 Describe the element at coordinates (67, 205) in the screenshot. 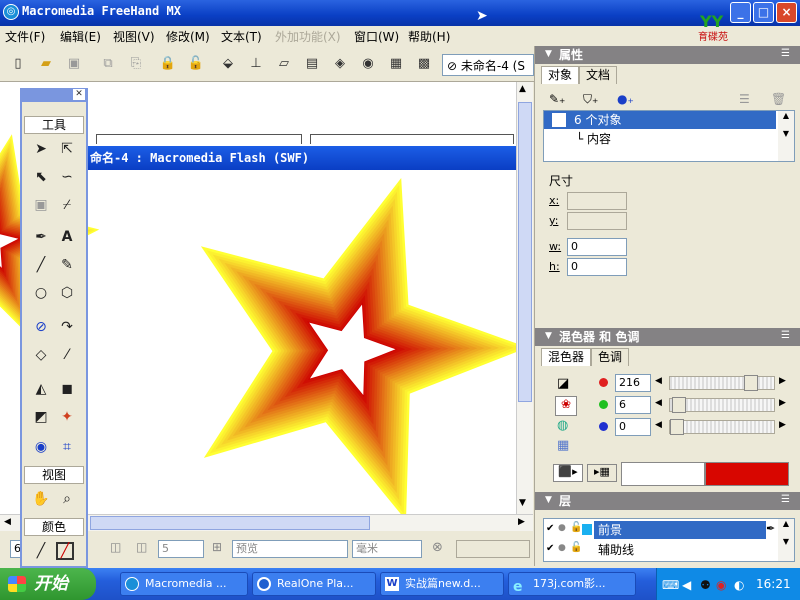

I see `eyedropper-icon: ⌿` at that location.